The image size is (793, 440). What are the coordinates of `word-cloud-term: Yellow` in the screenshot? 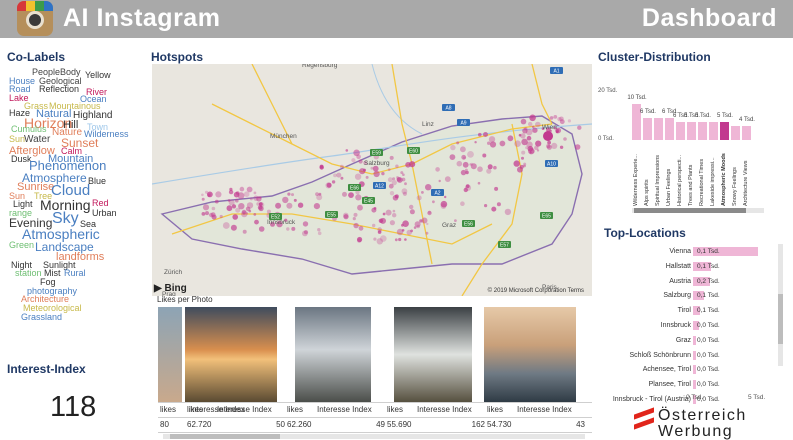 It's located at (98, 75).